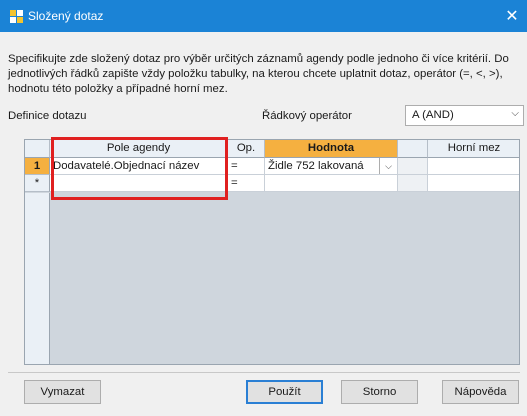 This screenshot has width=527, height=416. I want to click on row-header: 1, so click(37, 166).